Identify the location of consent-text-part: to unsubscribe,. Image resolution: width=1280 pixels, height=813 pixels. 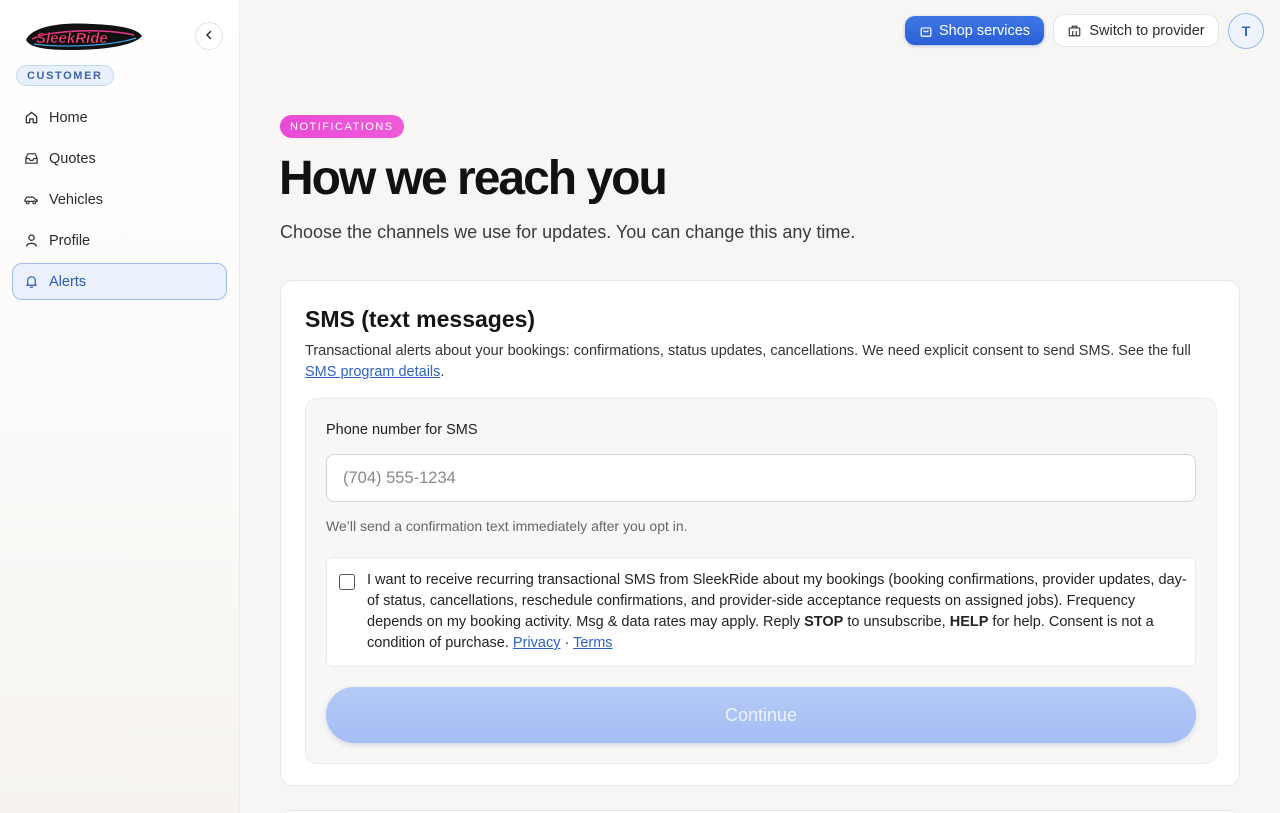
(896, 622).